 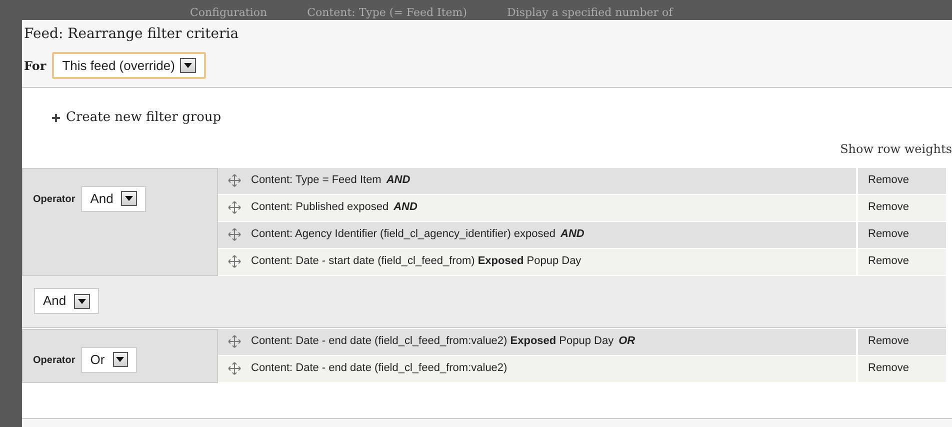 I want to click on for-label: For, so click(x=35, y=66).